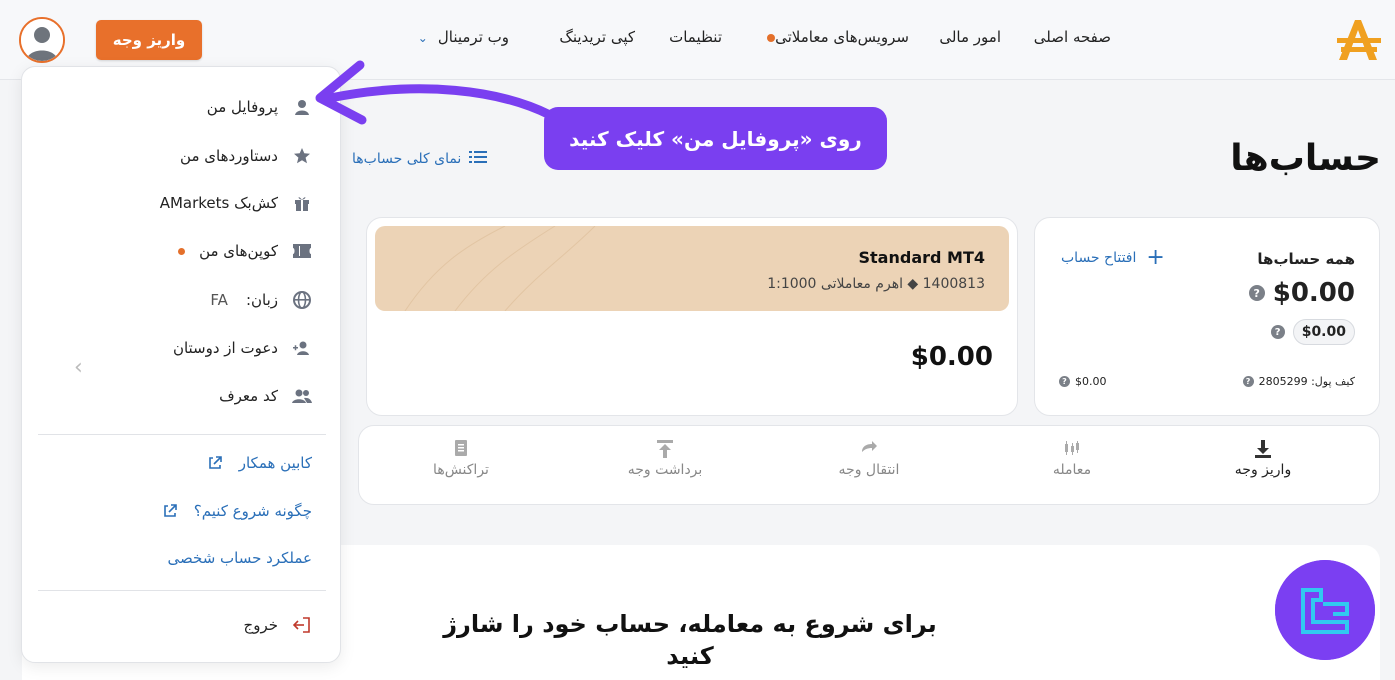 The height and width of the screenshot is (680, 1395). What do you see at coordinates (1091, 381) in the screenshot?
I see `wallet-balance-value: $0.00` at bounding box center [1091, 381].